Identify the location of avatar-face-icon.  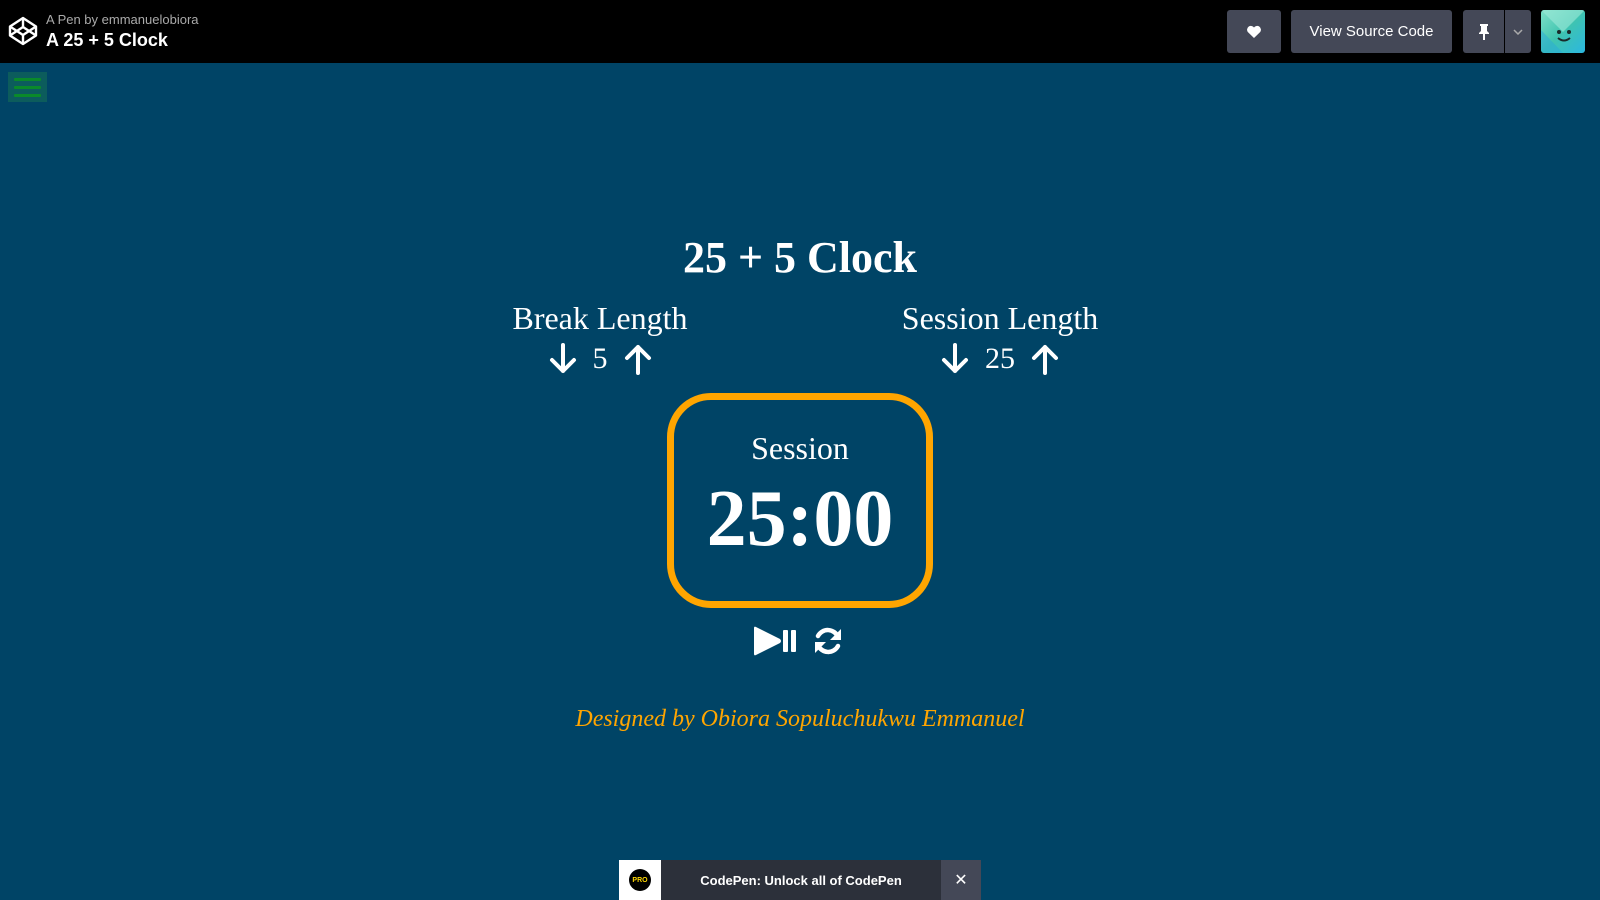
(1563, 31).